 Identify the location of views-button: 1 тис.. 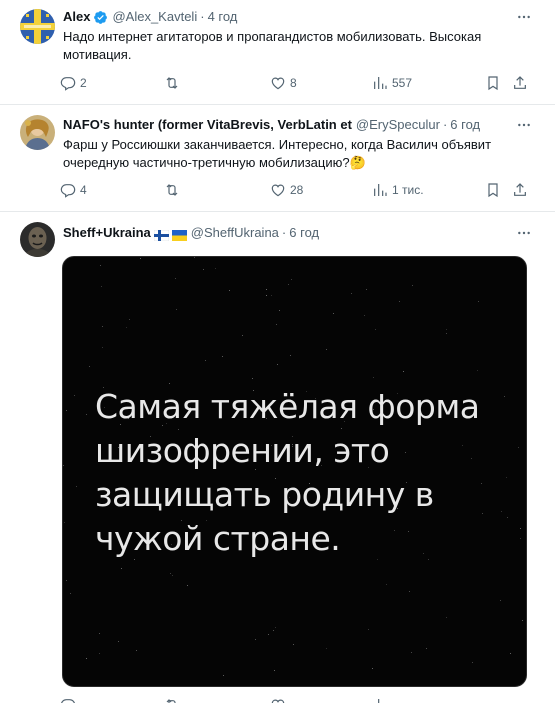
(398, 190).